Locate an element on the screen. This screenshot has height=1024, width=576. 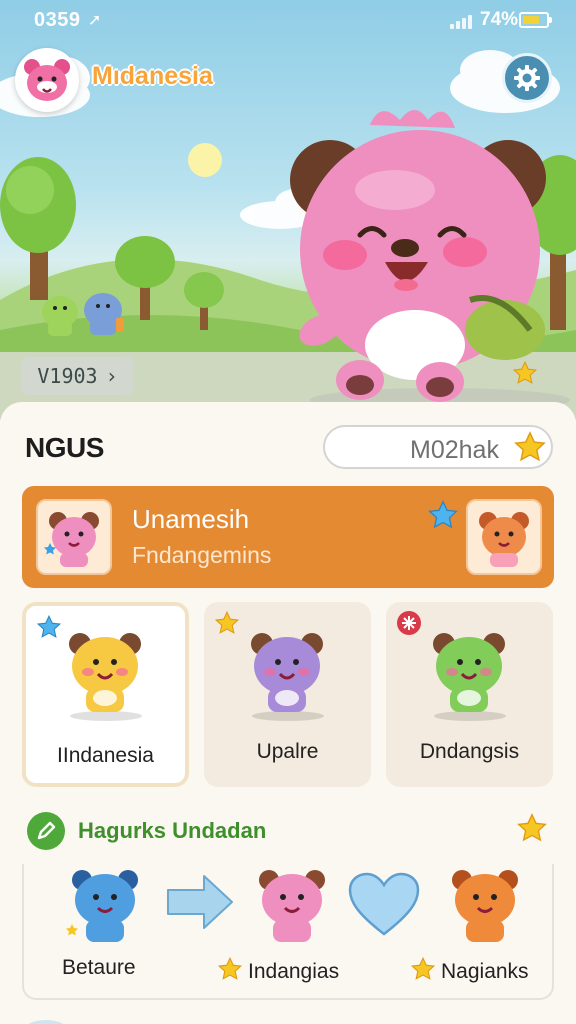
pencil-icon is located at coordinates (46, 831).